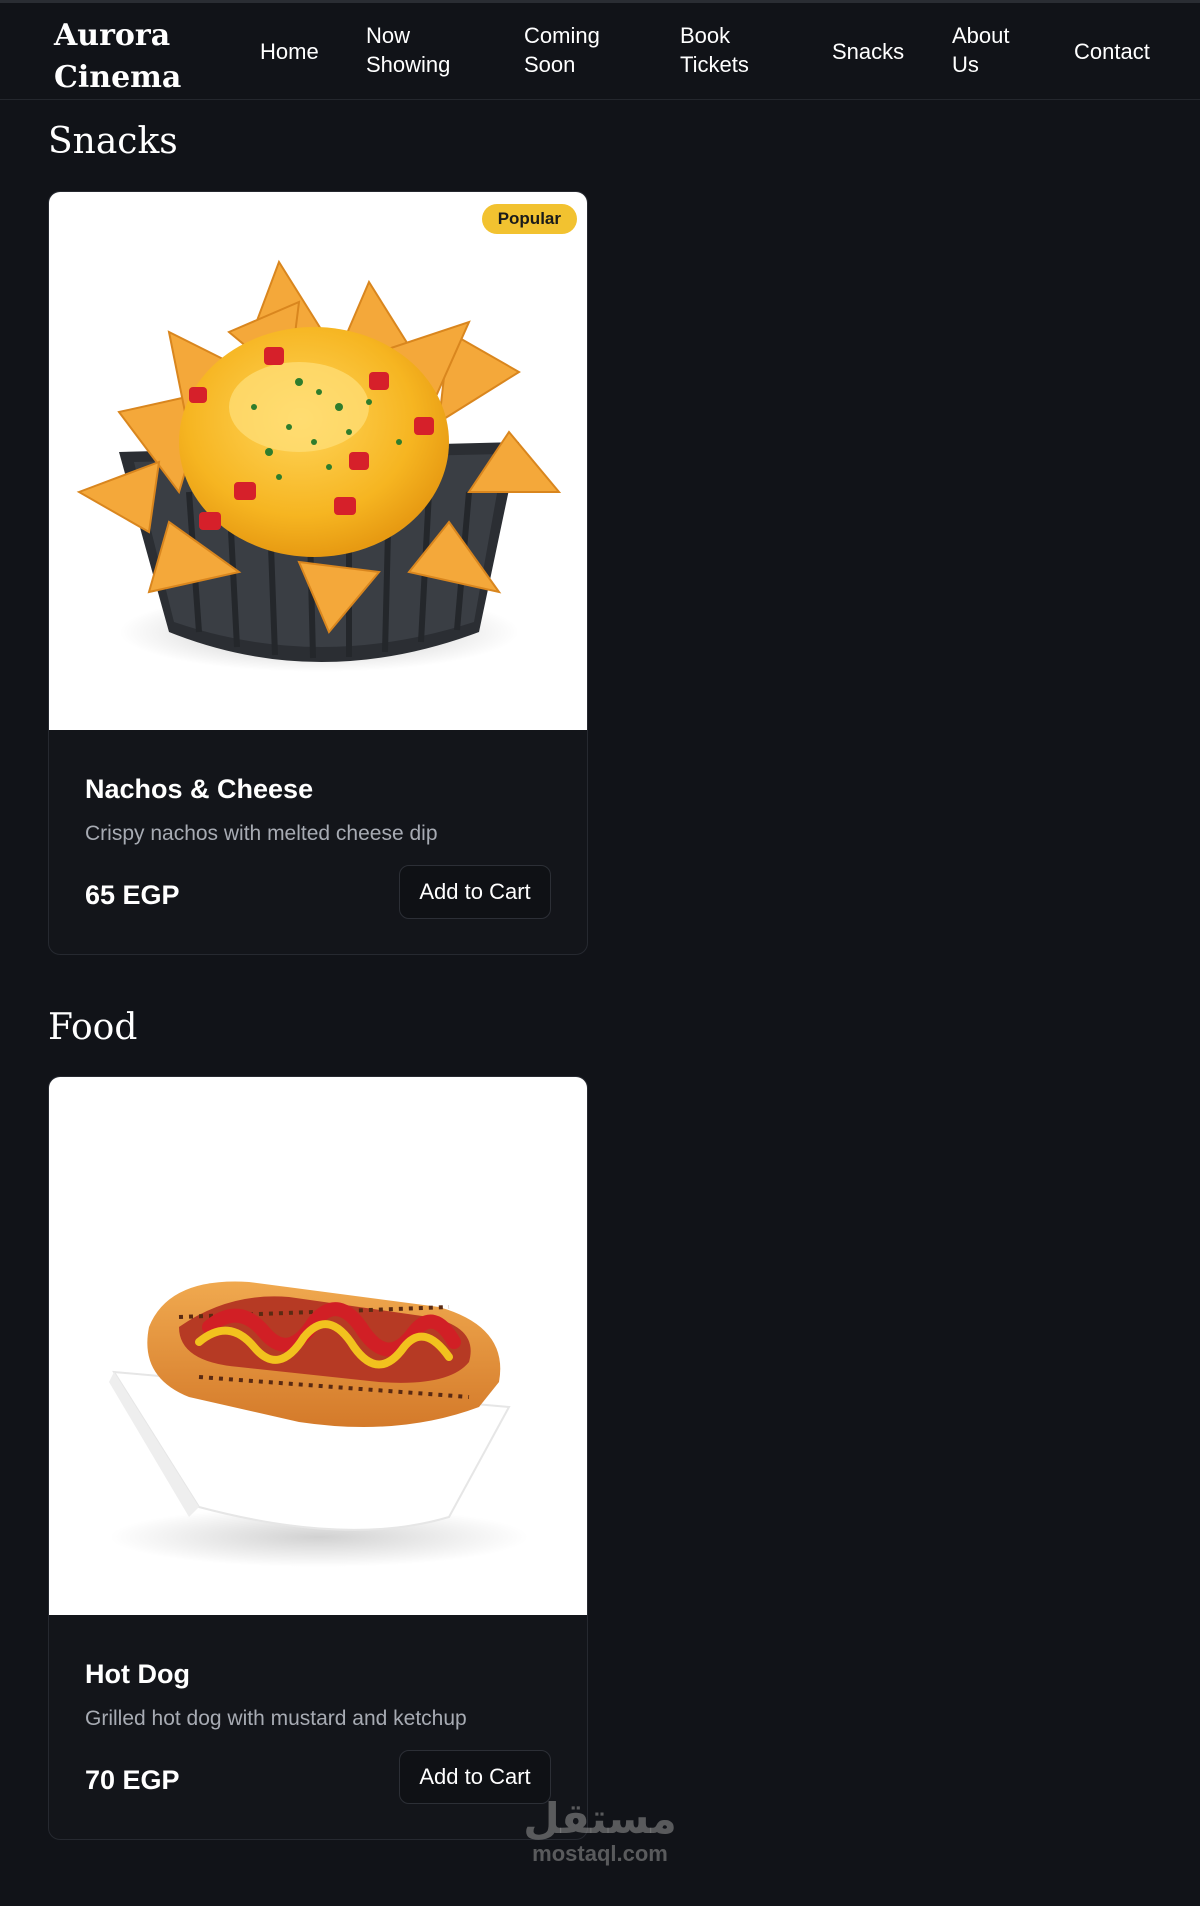 Image resolution: width=1200 pixels, height=1906 pixels. What do you see at coordinates (289, 51) in the screenshot?
I see `nav-home: Home` at bounding box center [289, 51].